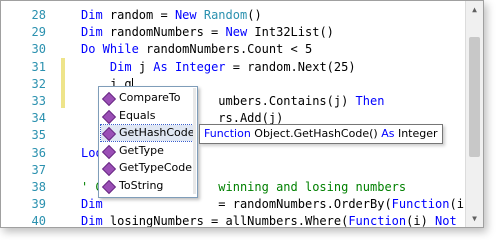  Describe the element at coordinates (233, 187) in the screenshot. I see `code-line: 38 ' G winning and losing numbers` at that location.